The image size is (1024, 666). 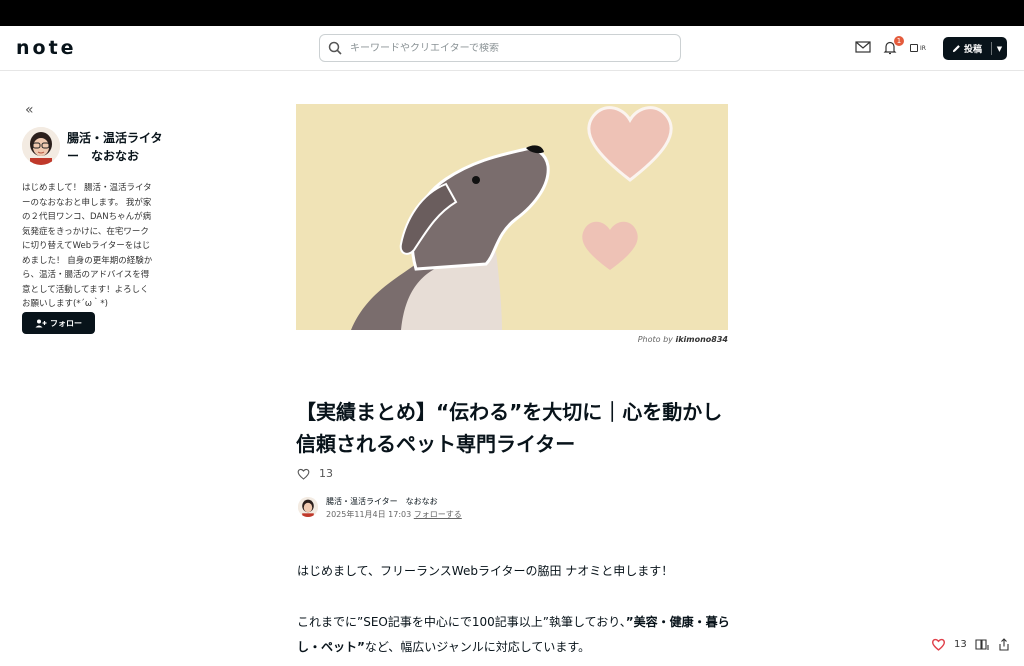 I want to click on post-button: 投稿 ▼, so click(x=975, y=48).